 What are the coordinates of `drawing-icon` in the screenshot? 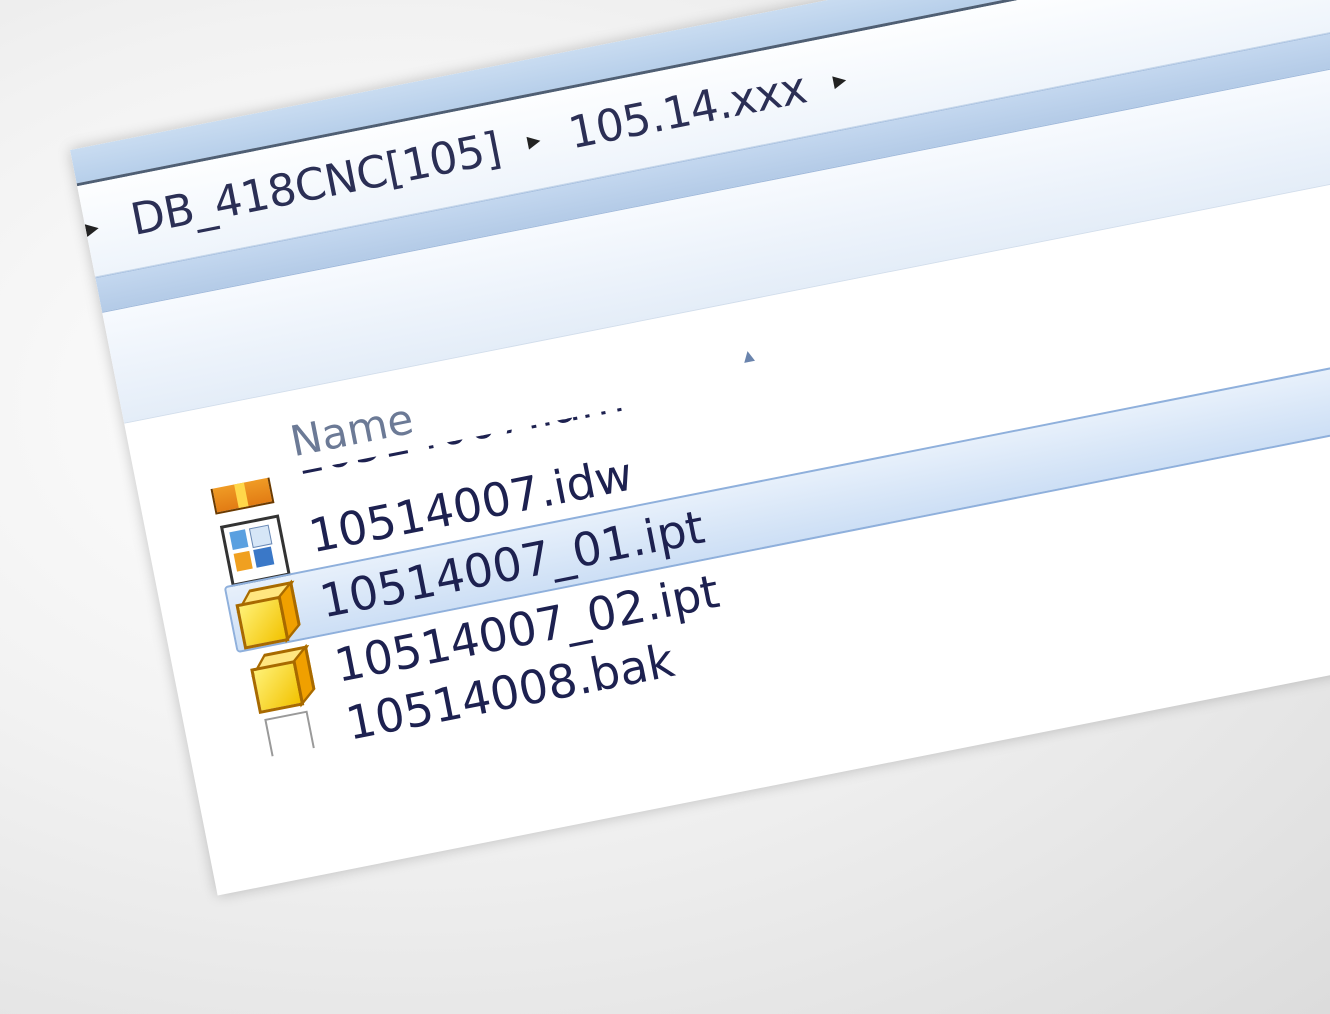 It's located at (254, 549).